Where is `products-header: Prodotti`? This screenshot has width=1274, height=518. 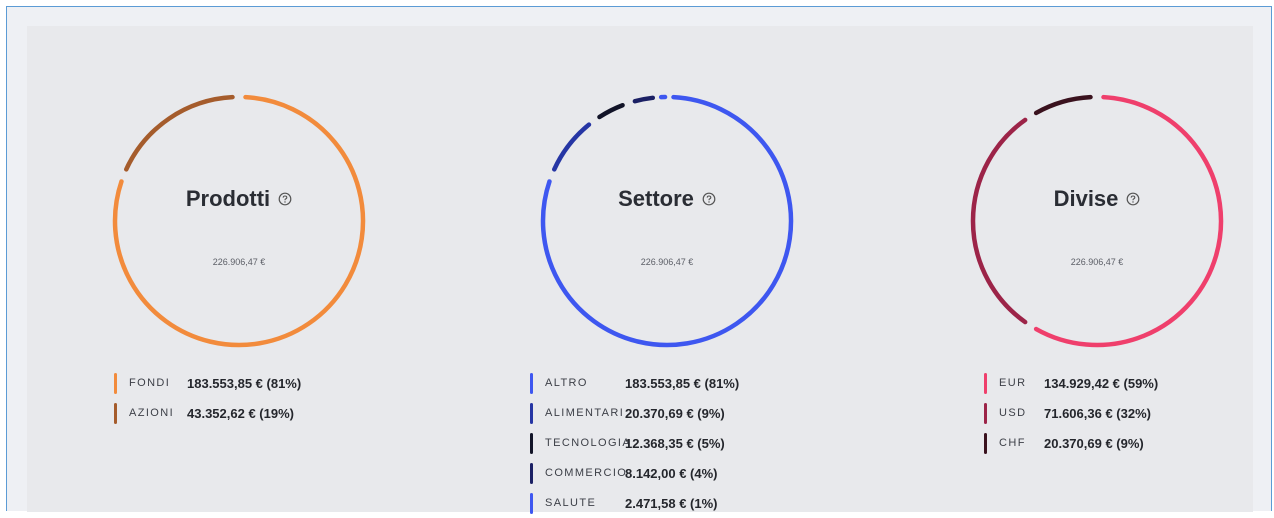
products-header: Prodotti is located at coordinates (239, 199).